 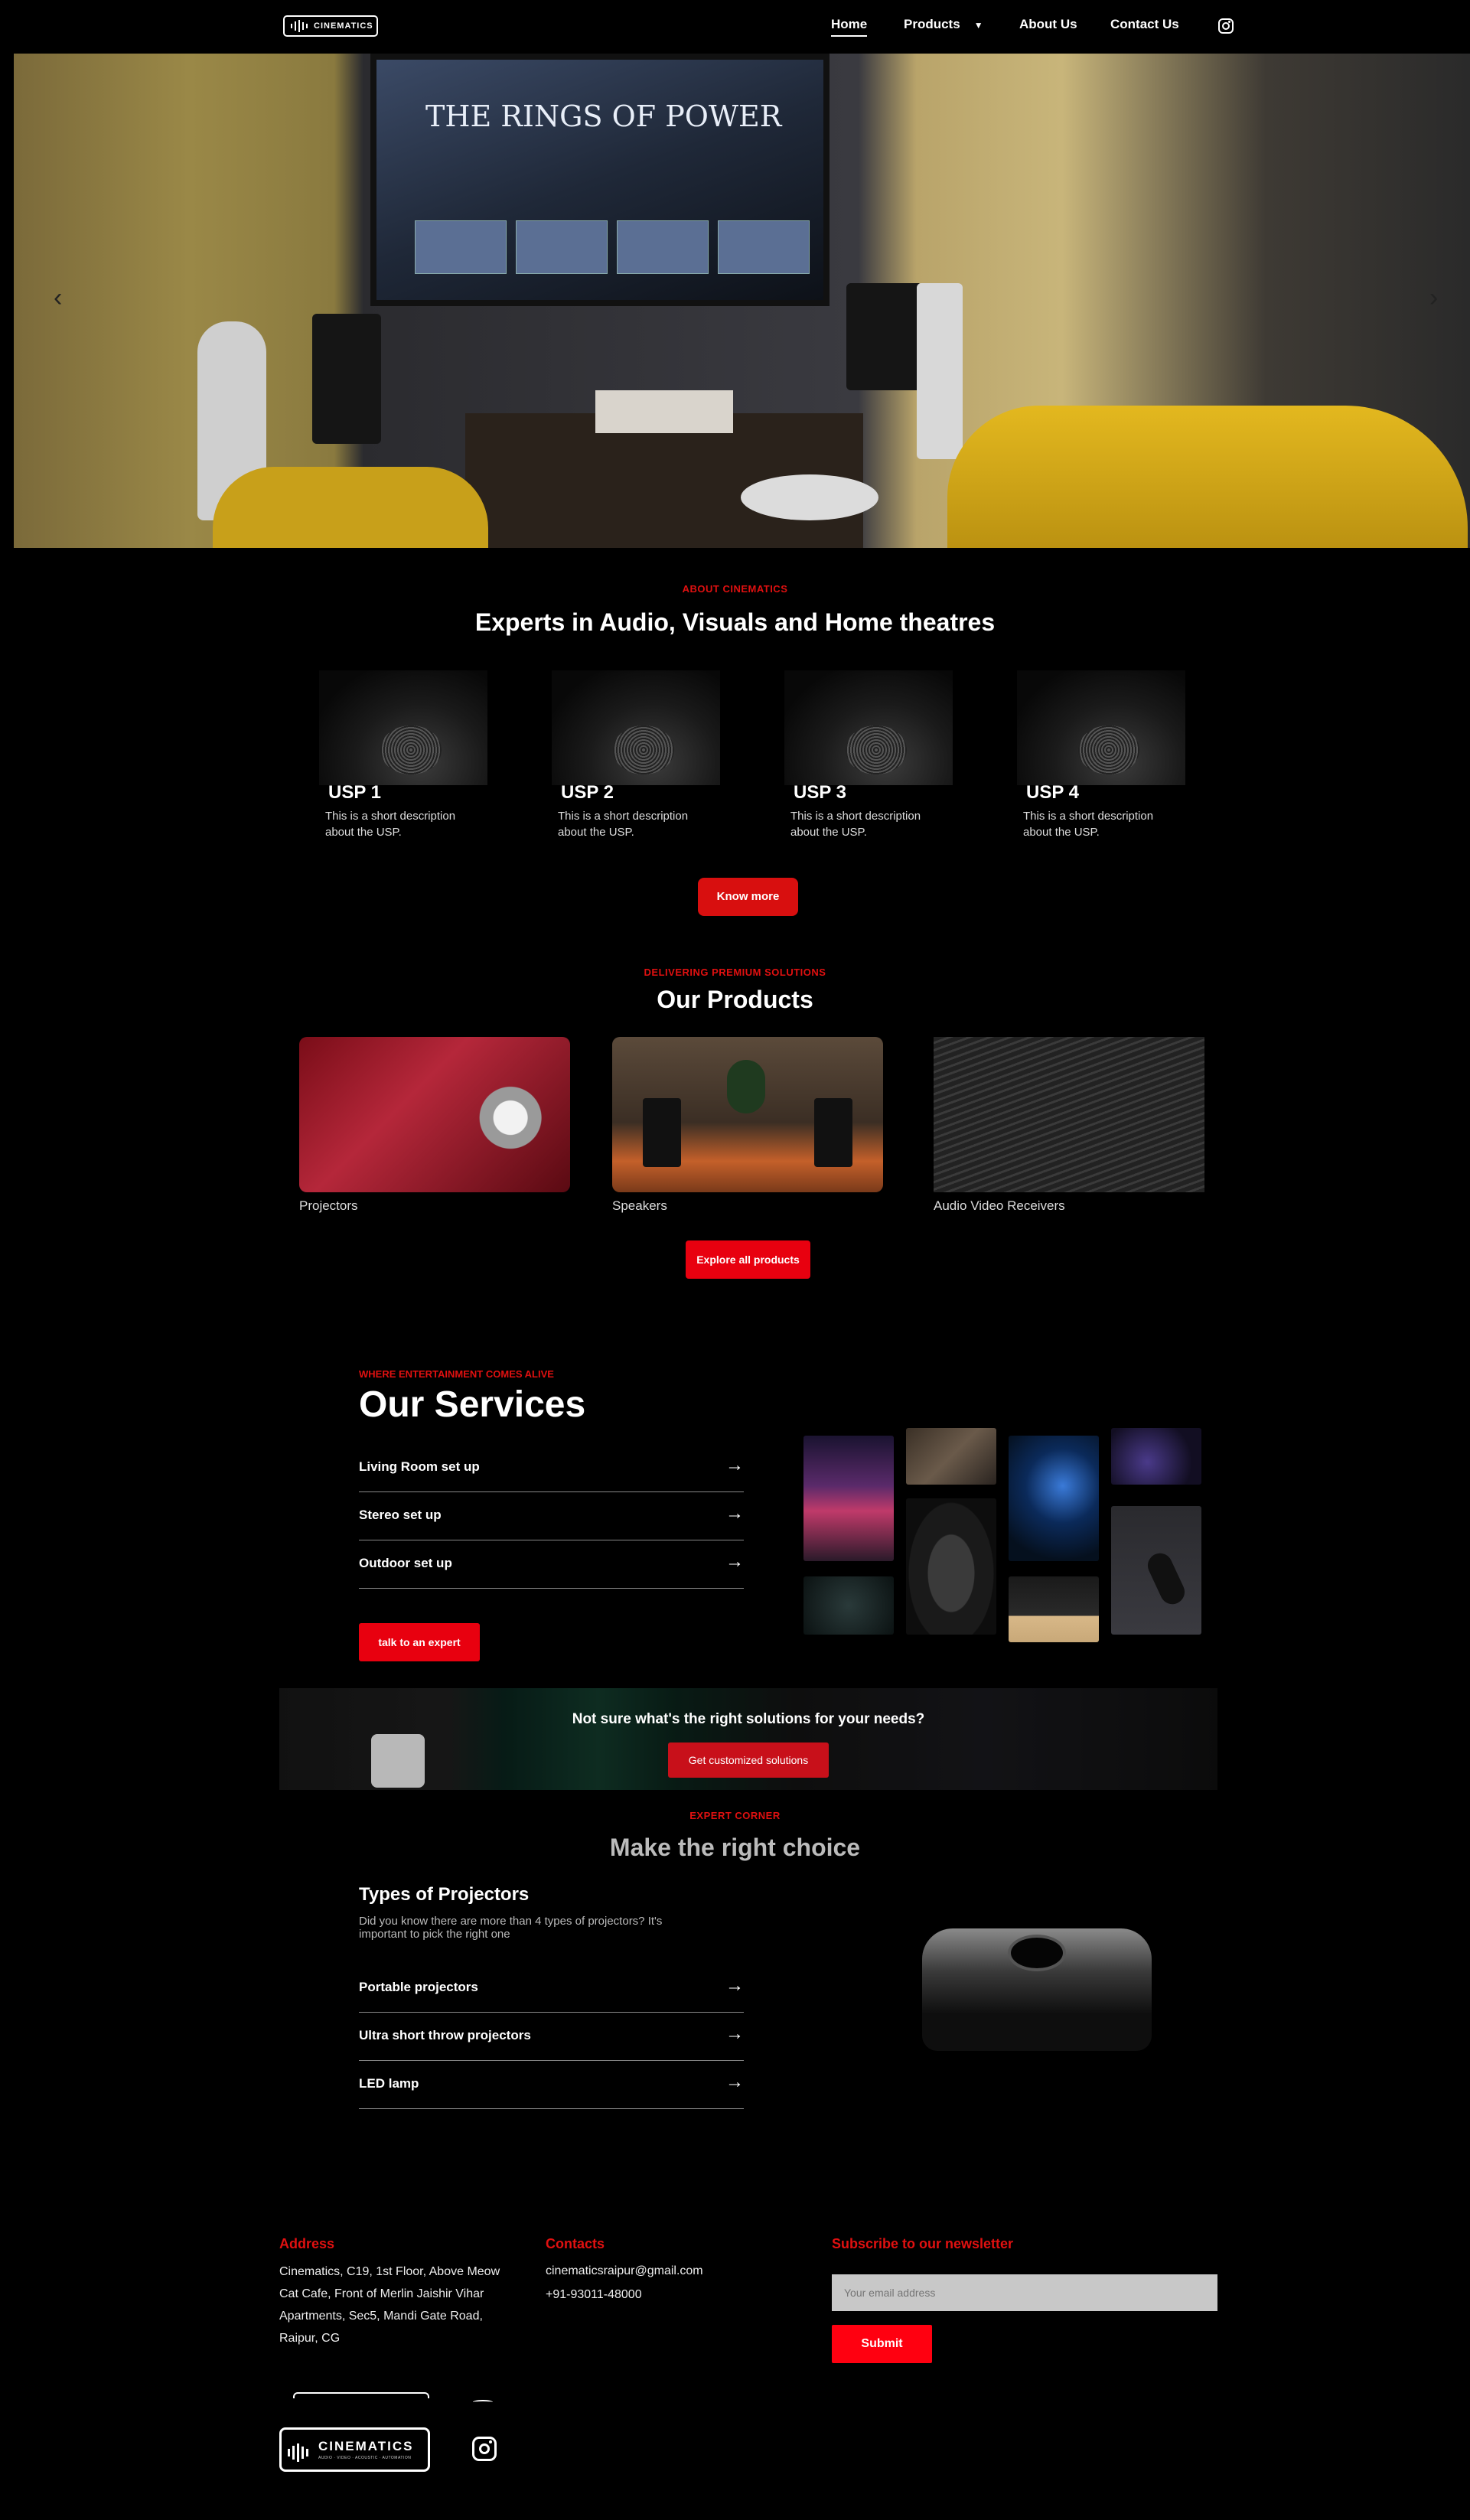 I want to click on hero-tv-screen: THE RINGS OF POWER, so click(x=600, y=180).